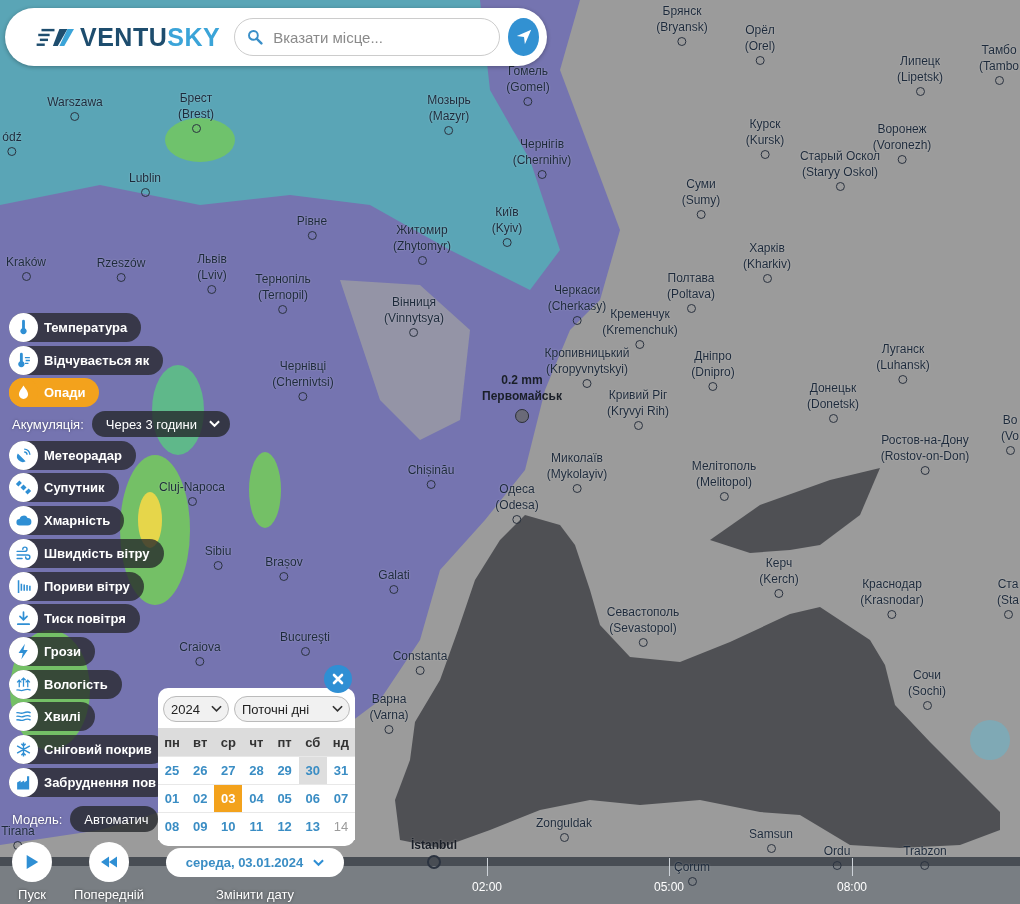 This screenshot has width=1020, height=904. What do you see at coordinates (196, 709) in the screenshot?
I see `year-dropdown: 2024` at bounding box center [196, 709].